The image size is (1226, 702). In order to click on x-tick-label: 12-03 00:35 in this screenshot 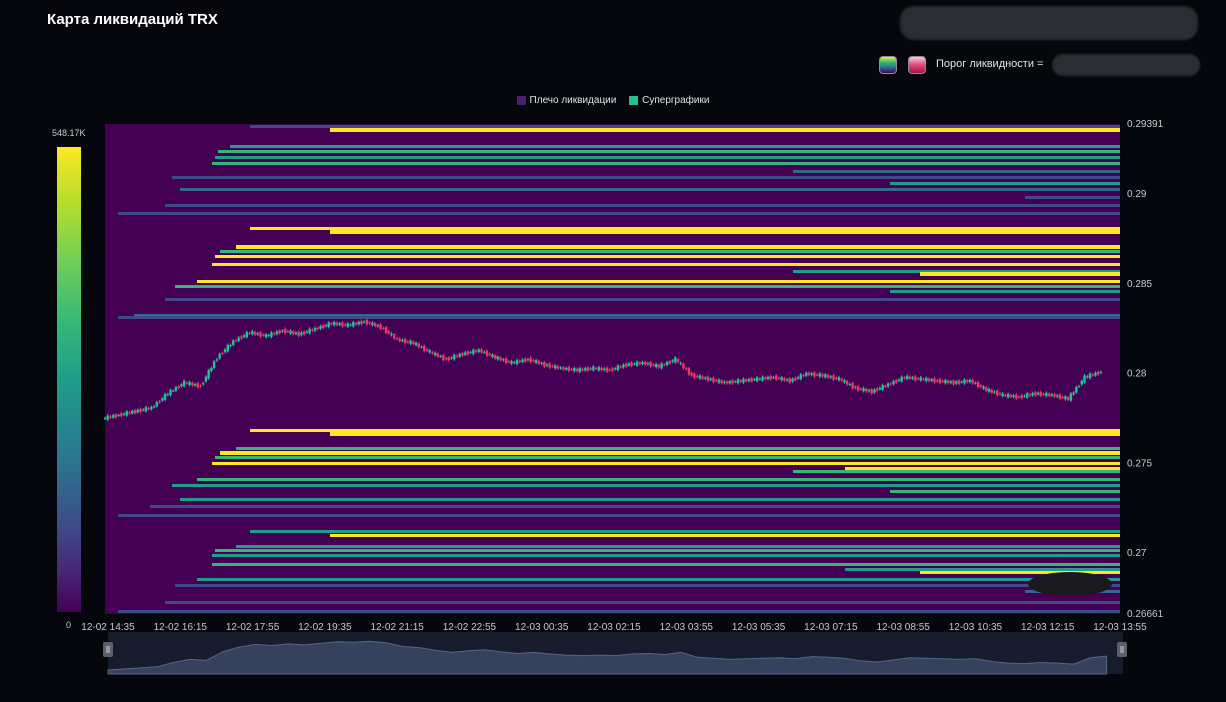, I will do `click(542, 627)`.